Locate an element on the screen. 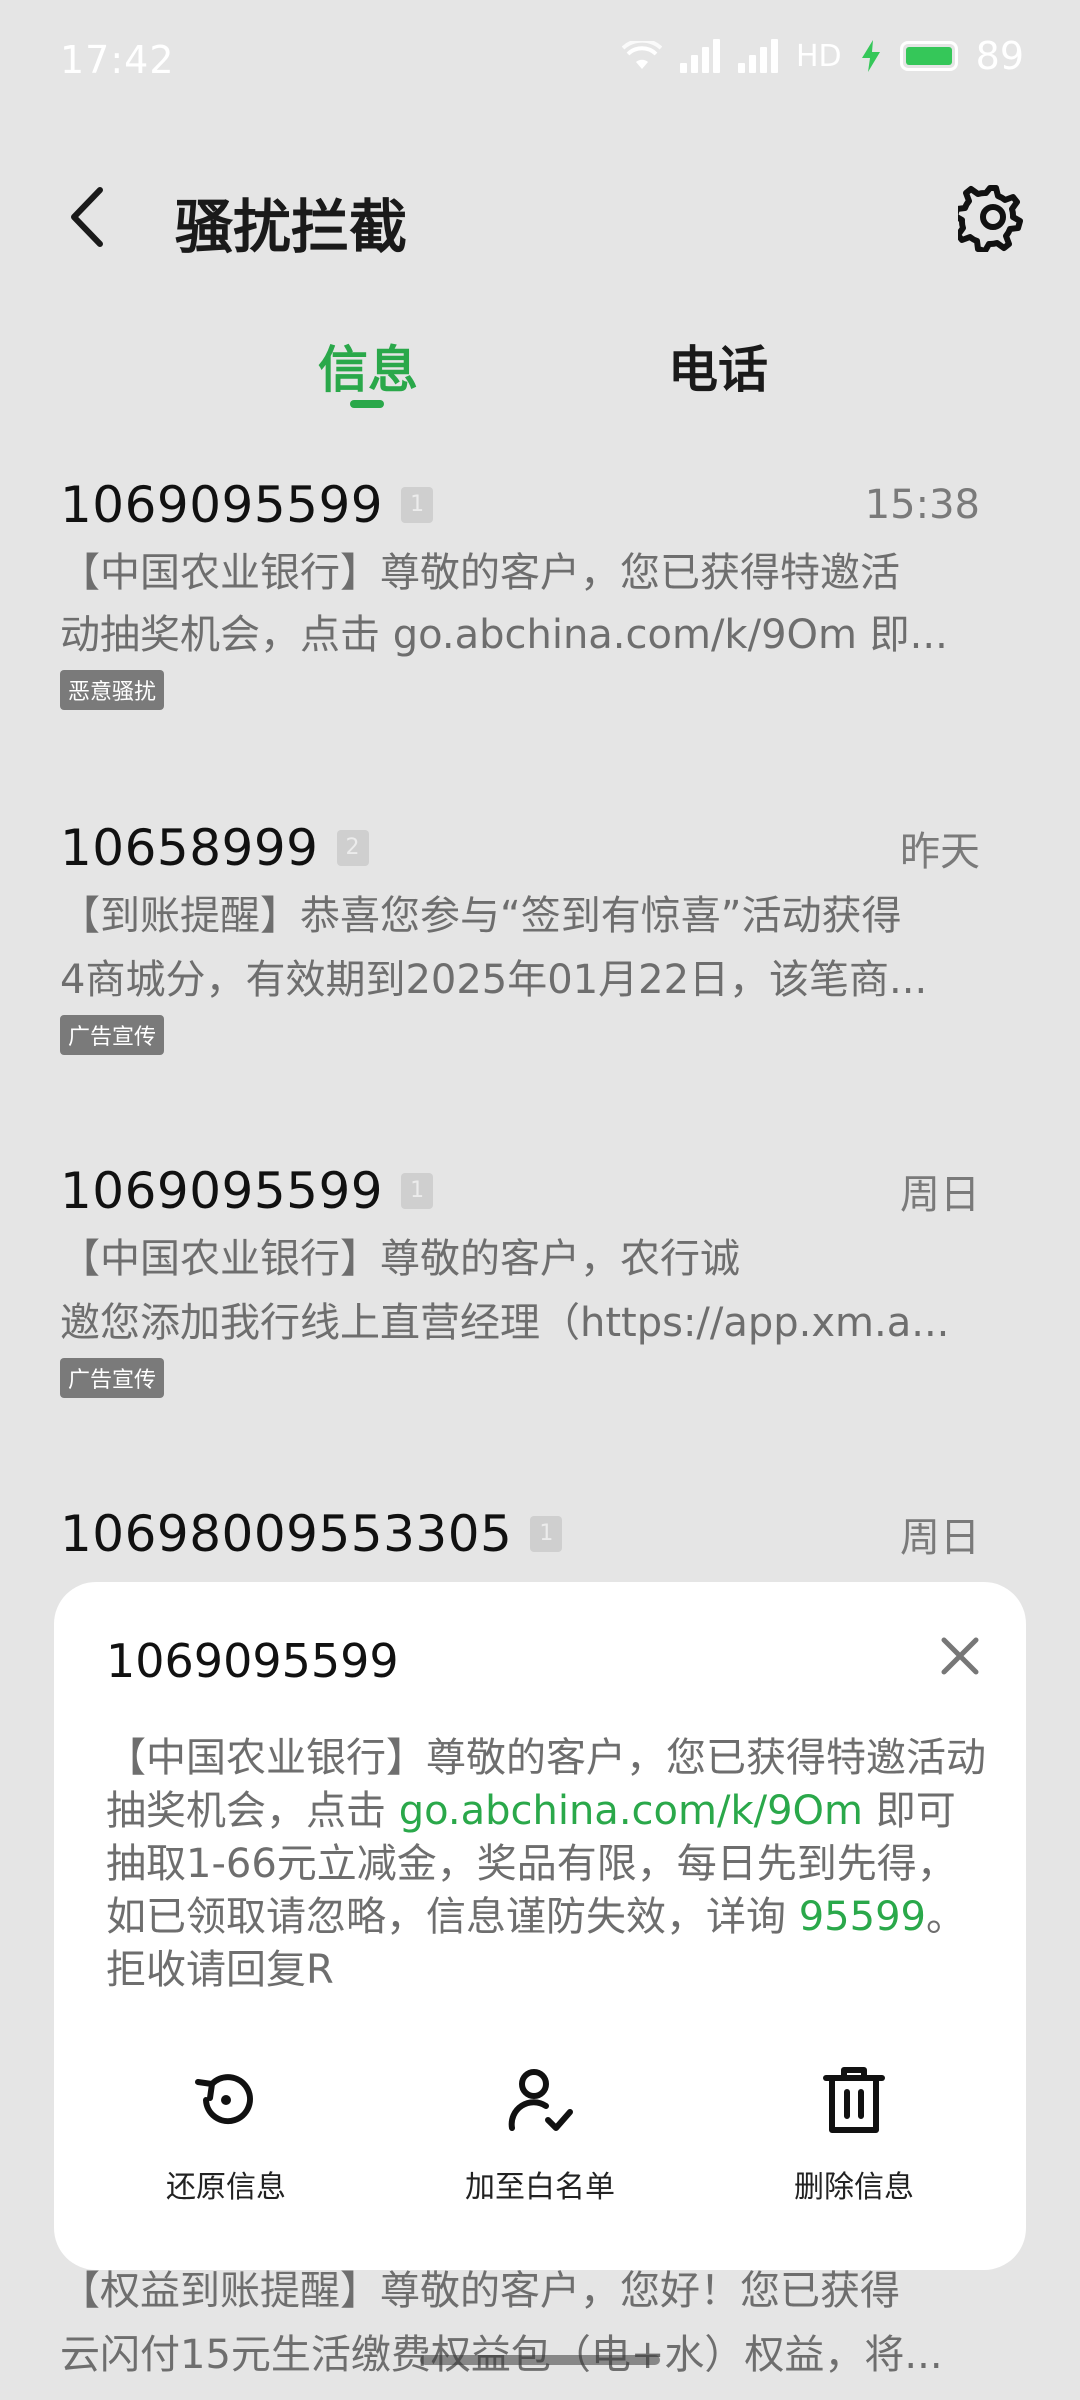 The height and width of the screenshot is (2400, 1080). message-preview-line1: 【到账提醒】恭喜您参与“签到有惊喜”活动获得 is located at coordinates (481, 916).